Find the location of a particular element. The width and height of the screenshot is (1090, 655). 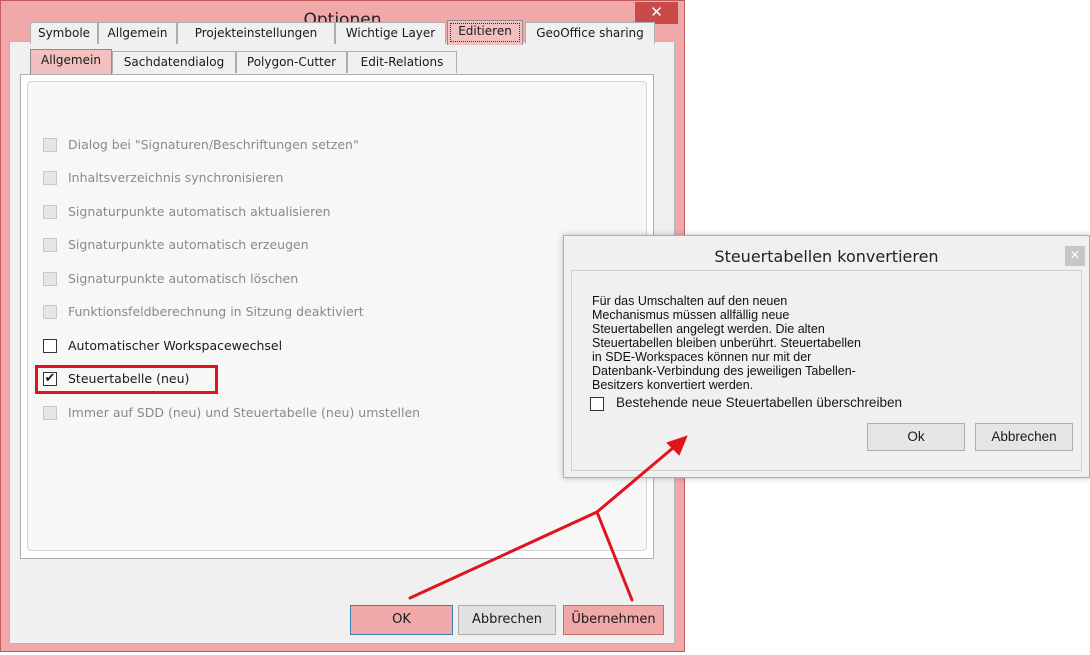

annotation-arrows is located at coordinates (548, 518).